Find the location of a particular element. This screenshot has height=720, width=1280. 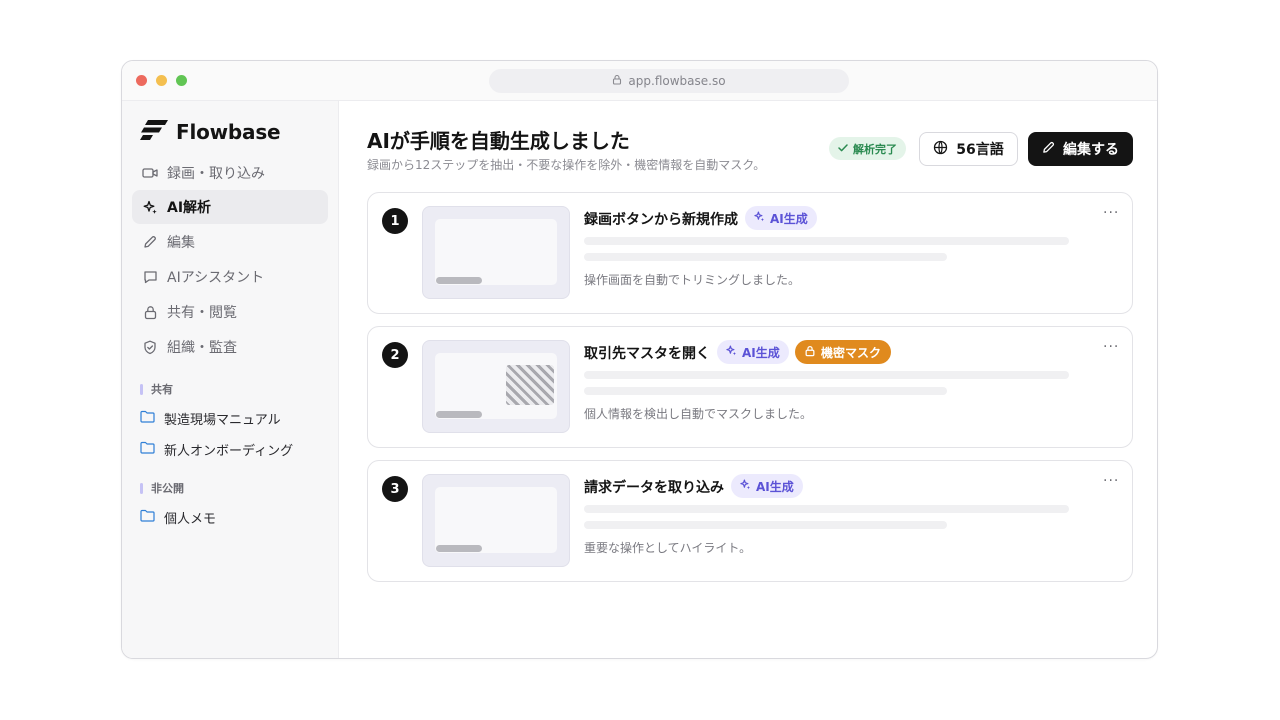

private-section-label: 非公開 is located at coordinates (162, 488).